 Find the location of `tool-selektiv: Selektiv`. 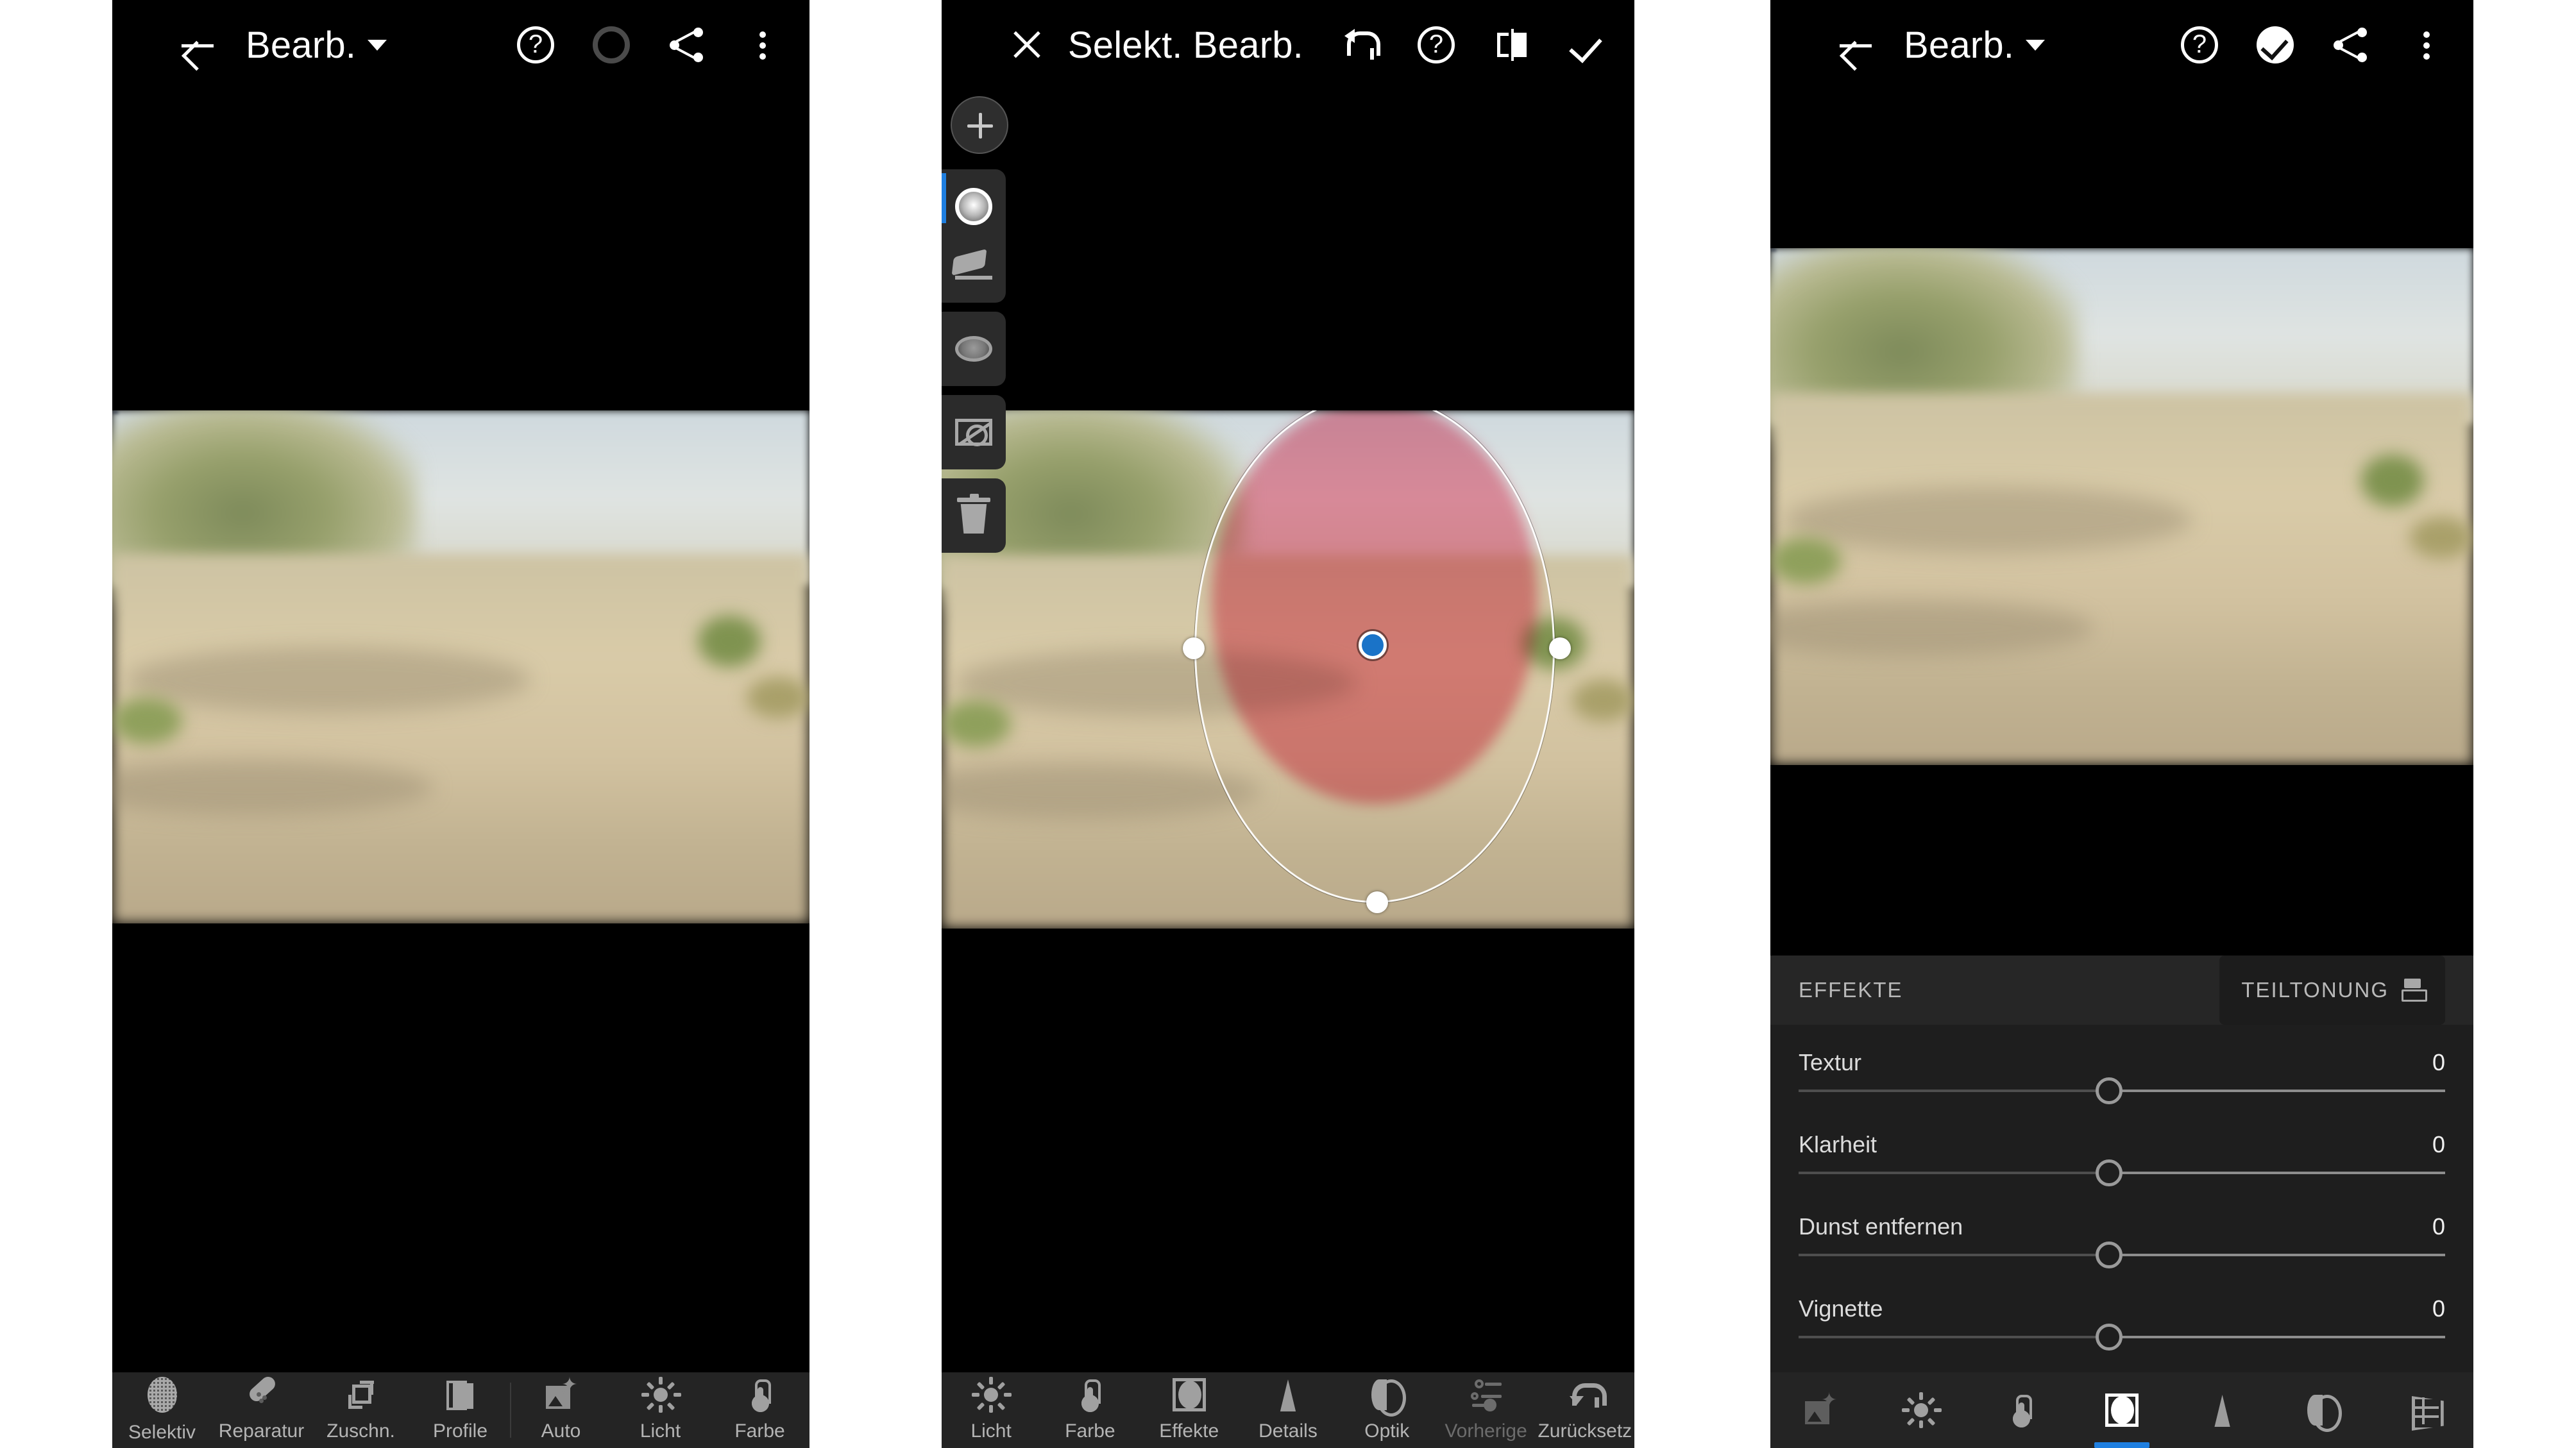

tool-selektiv: Selektiv is located at coordinates (162, 1410).